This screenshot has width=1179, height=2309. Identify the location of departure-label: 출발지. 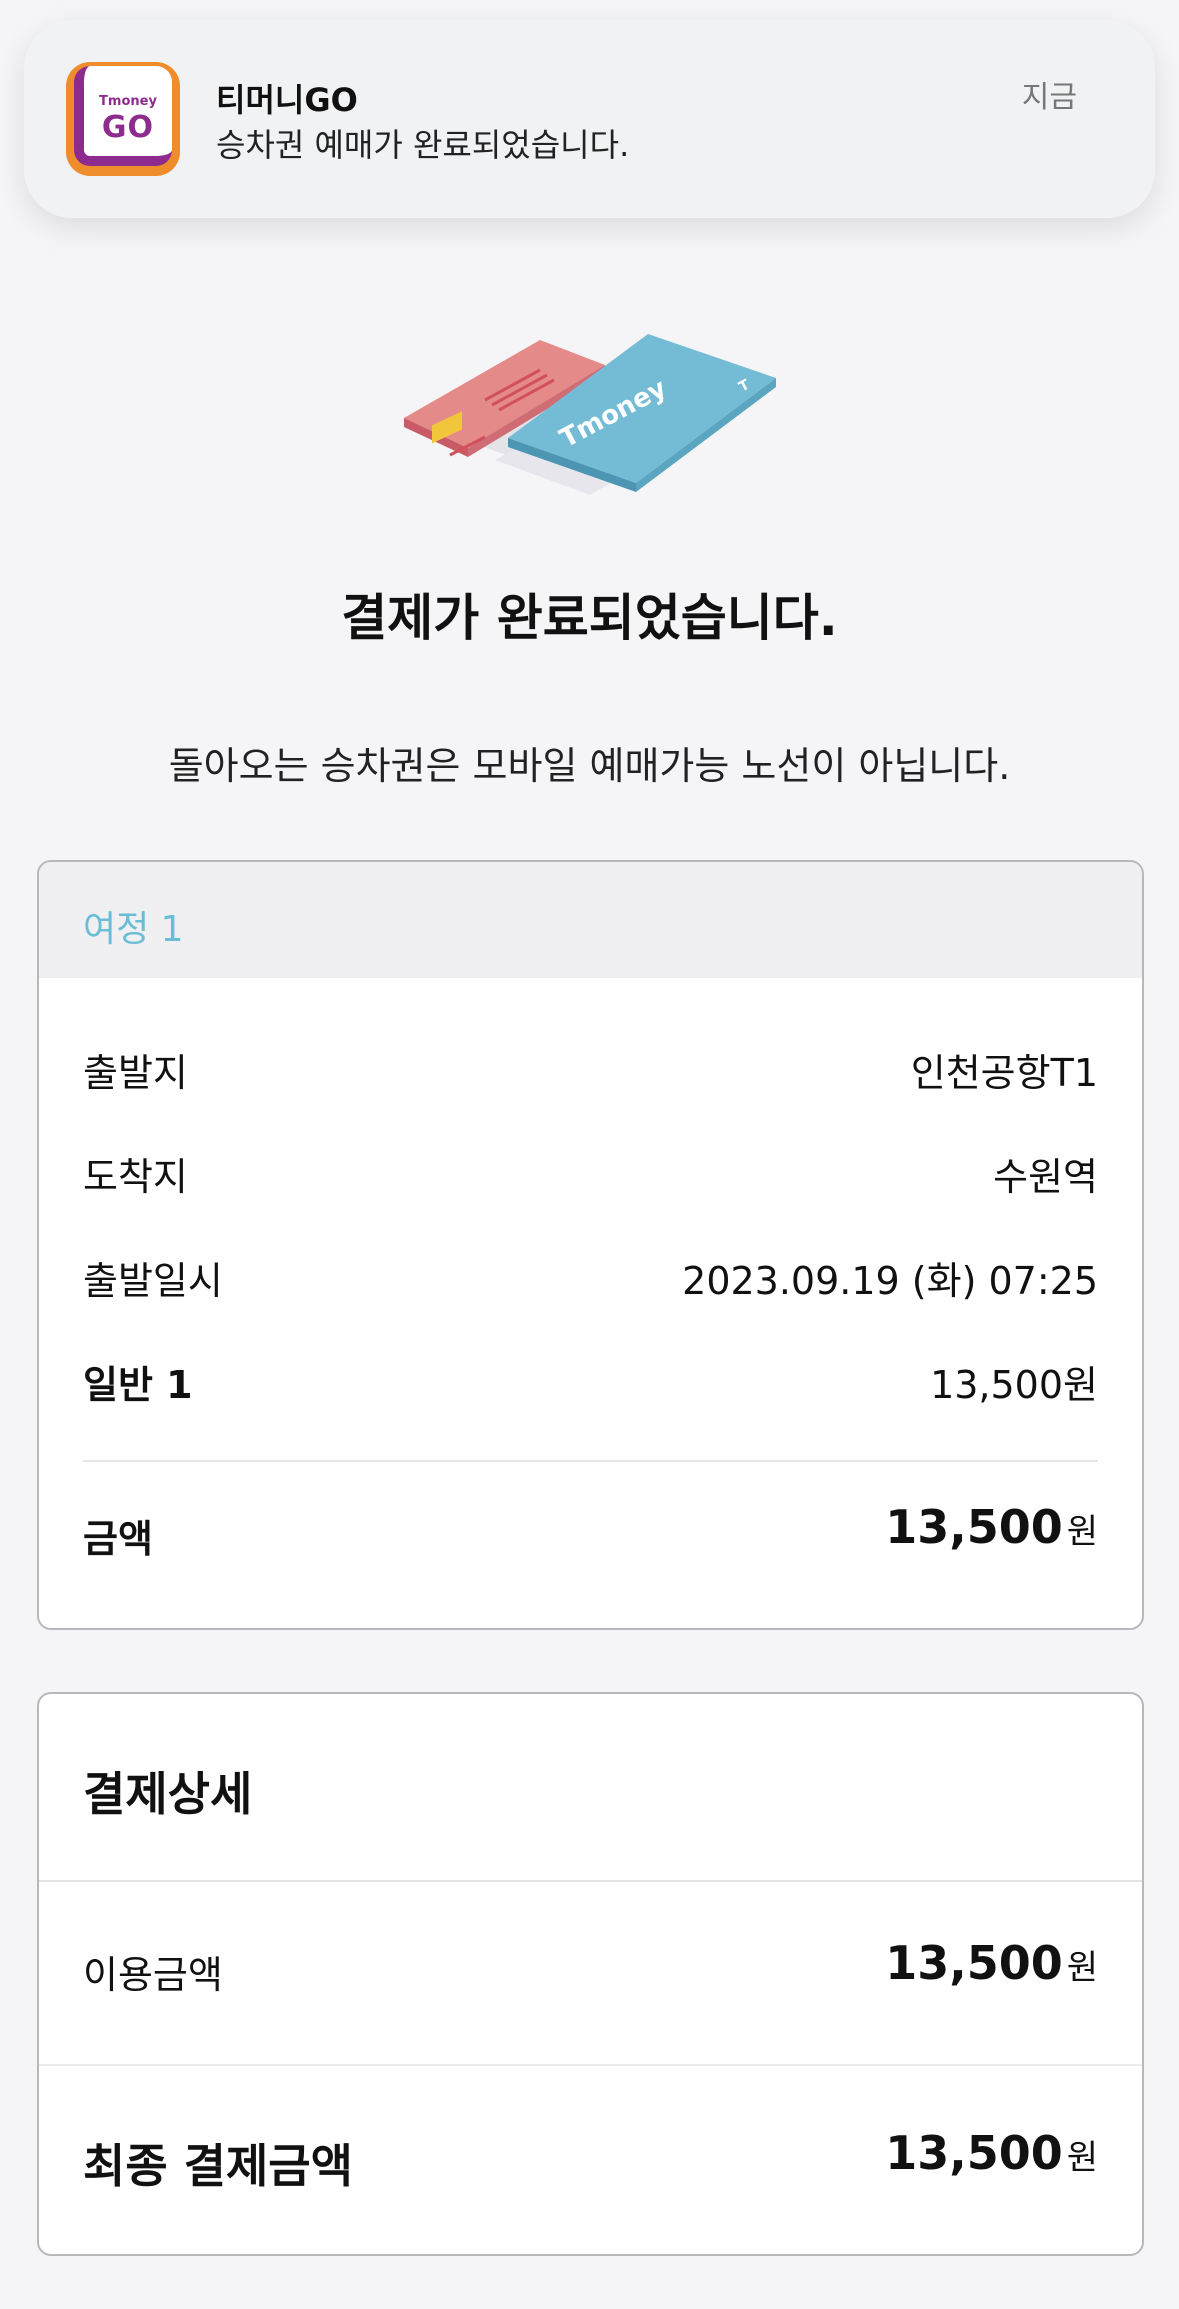
(135, 1073).